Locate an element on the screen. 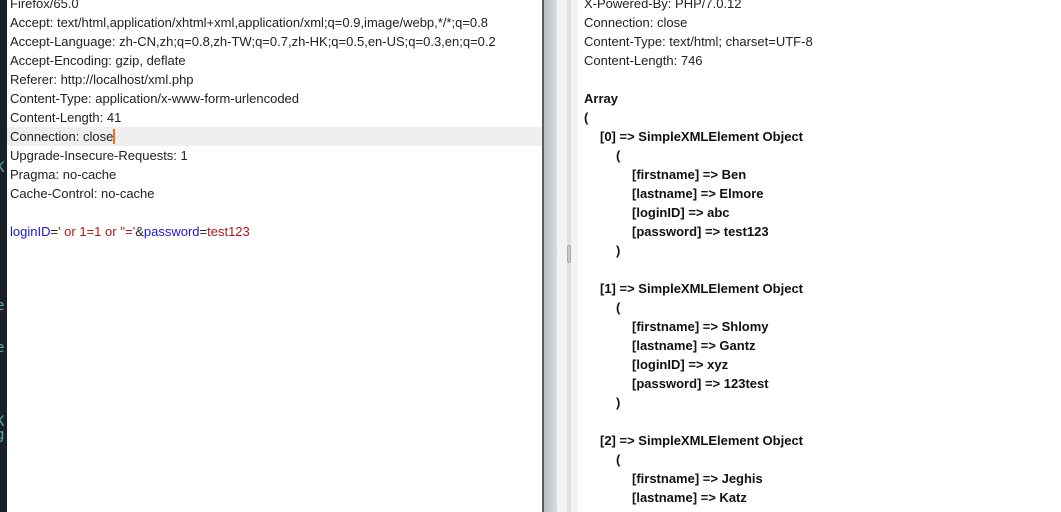  response-header-line: Connection: close is located at coordinates (636, 22).